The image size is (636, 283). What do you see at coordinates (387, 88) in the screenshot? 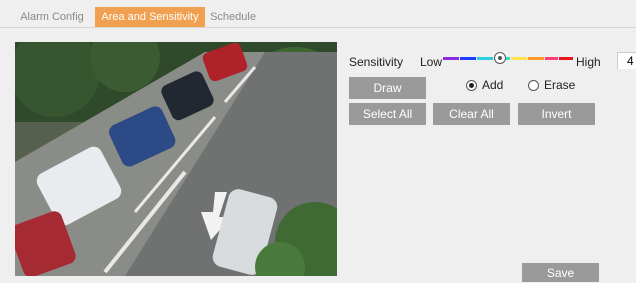
I see `draw-button: Draw` at bounding box center [387, 88].